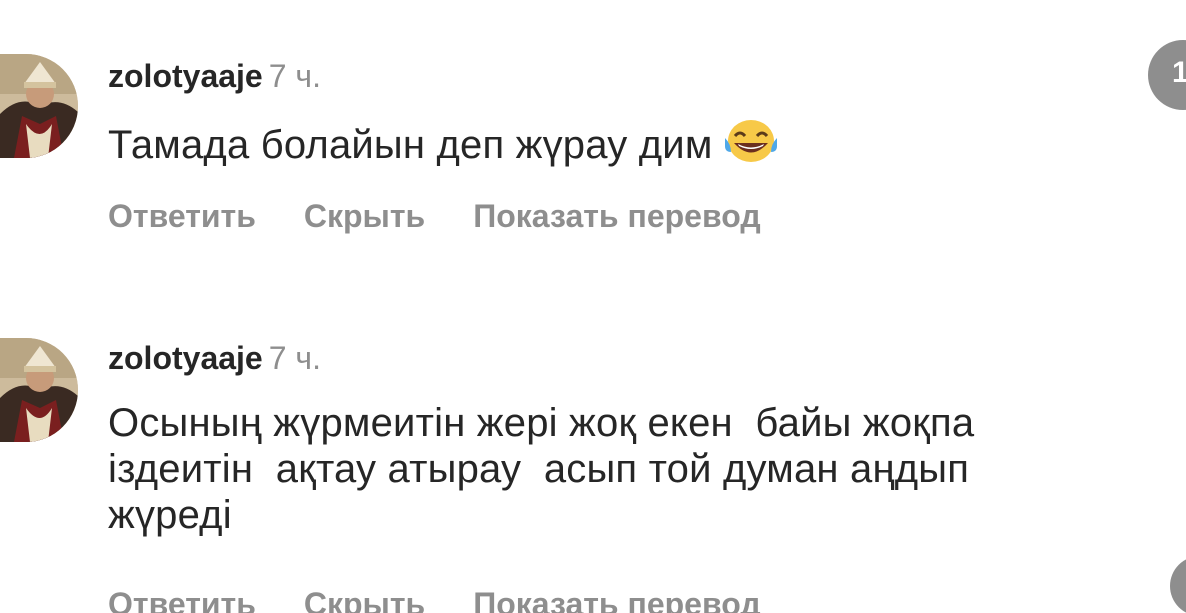  I want to click on comment-actions: Ответить Скрыть Показать перевод, so click(458, 598).